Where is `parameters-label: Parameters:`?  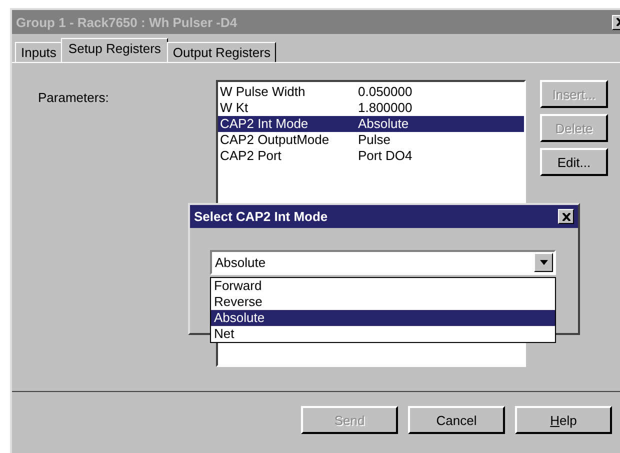 parameters-label: Parameters: is located at coordinates (74, 97).